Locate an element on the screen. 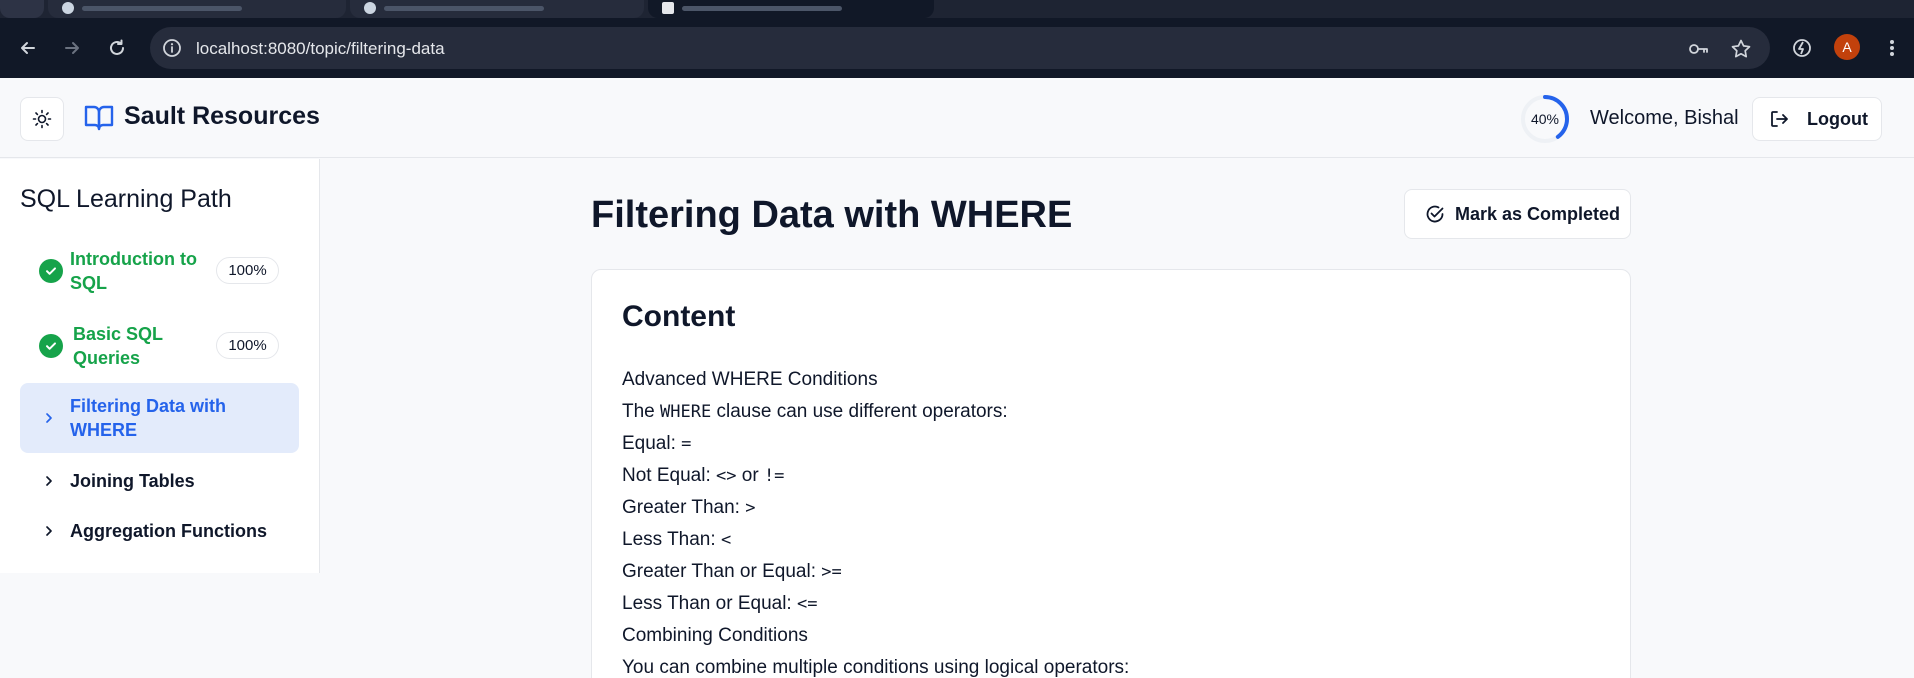 The height and width of the screenshot is (678, 1914). text: Less Than: is located at coordinates (671, 539).